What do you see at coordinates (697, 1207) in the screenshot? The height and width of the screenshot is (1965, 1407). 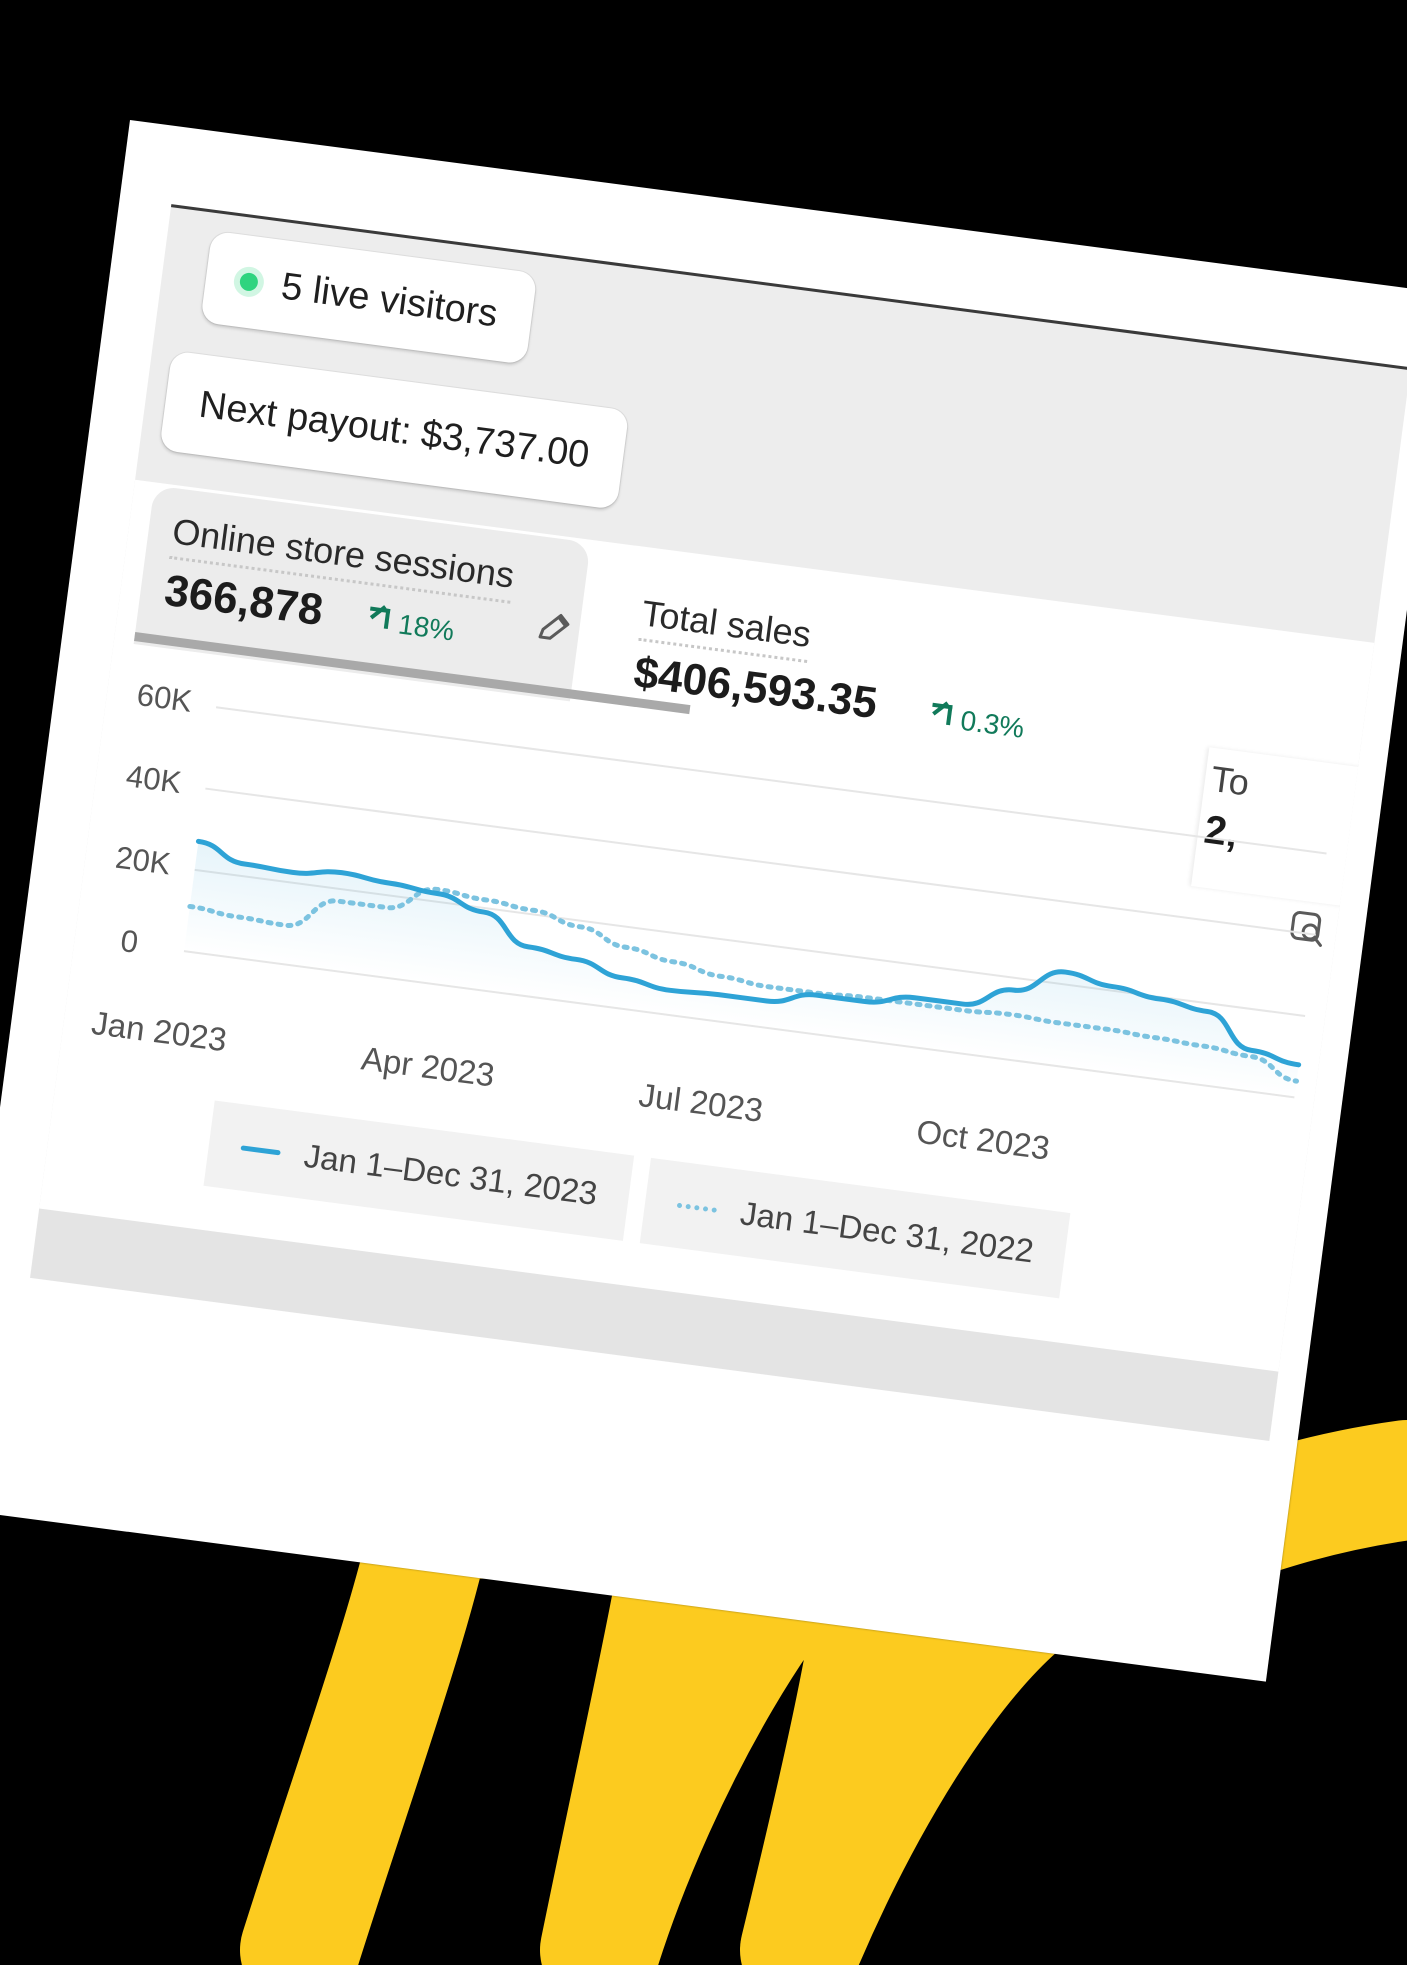 I see `legend-dotted-line-swatch` at bounding box center [697, 1207].